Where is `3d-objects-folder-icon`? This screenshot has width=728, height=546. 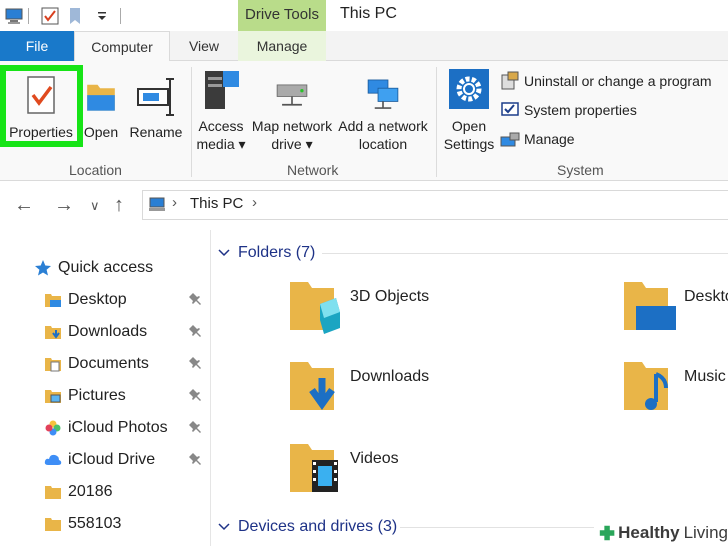
3d-objects-folder-icon is located at coordinates (315, 308).